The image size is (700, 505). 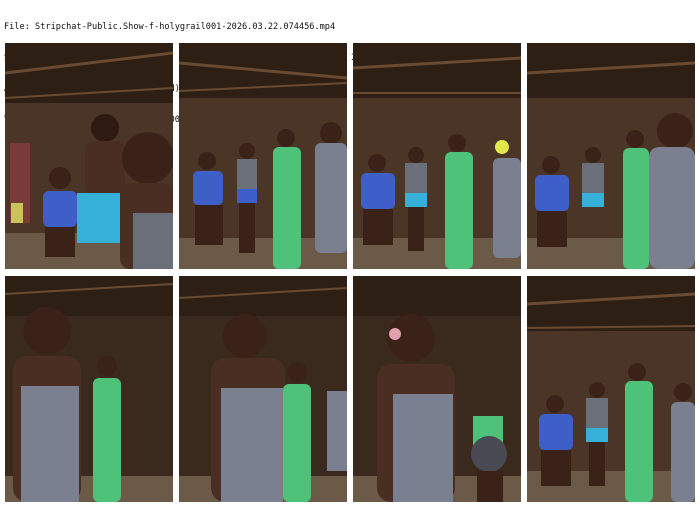 I want to click on thumbnail-3-image, so click(x=437, y=156).